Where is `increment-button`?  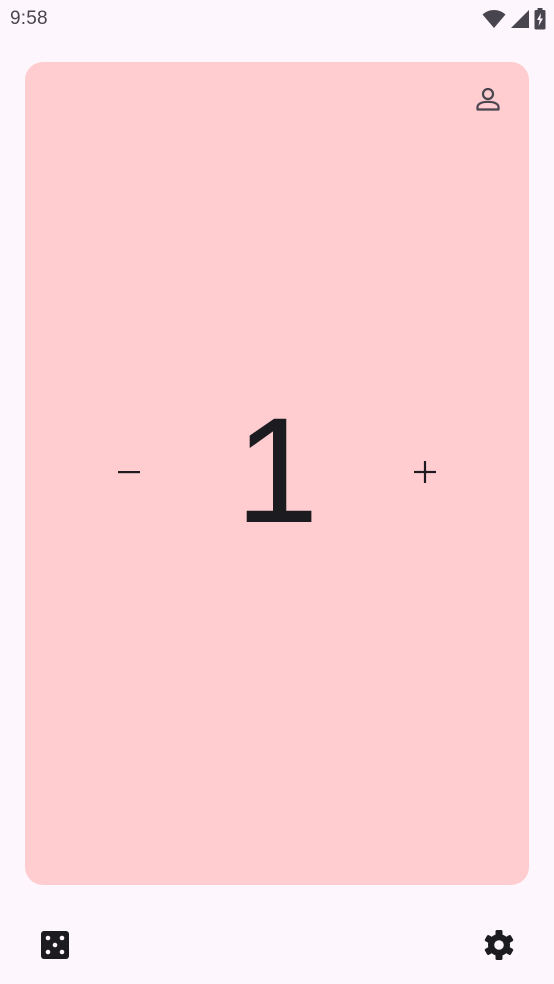 increment-button is located at coordinates (425, 474).